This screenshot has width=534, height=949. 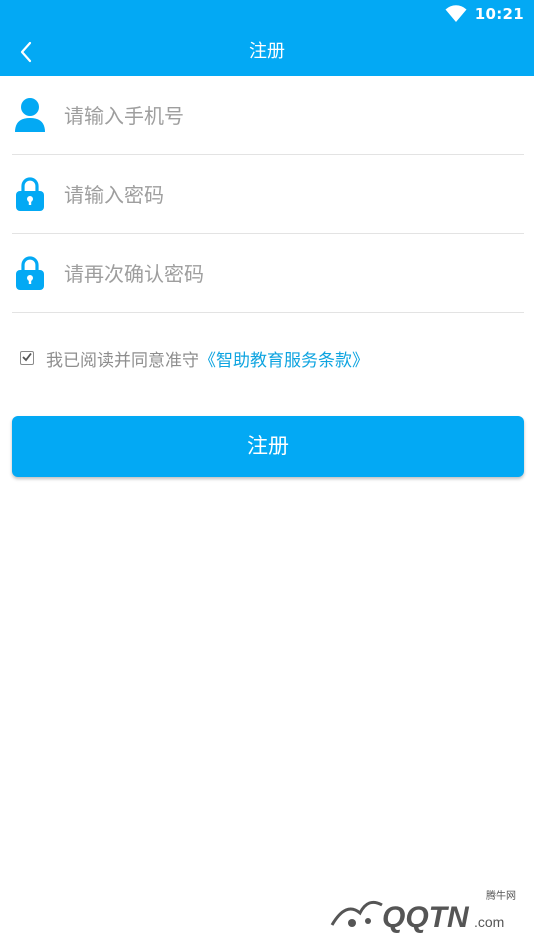 What do you see at coordinates (268, 446) in the screenshot?
I see `register-button: 注册` at bounding box center [268, 446].